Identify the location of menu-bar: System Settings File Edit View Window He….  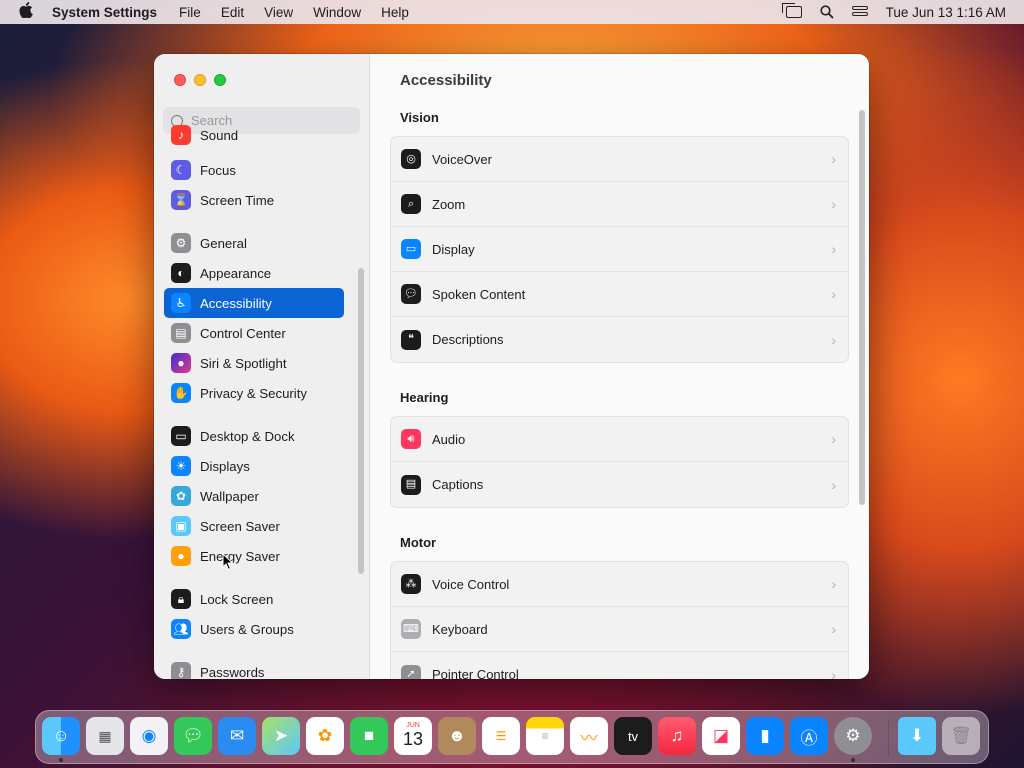
(512, 12).